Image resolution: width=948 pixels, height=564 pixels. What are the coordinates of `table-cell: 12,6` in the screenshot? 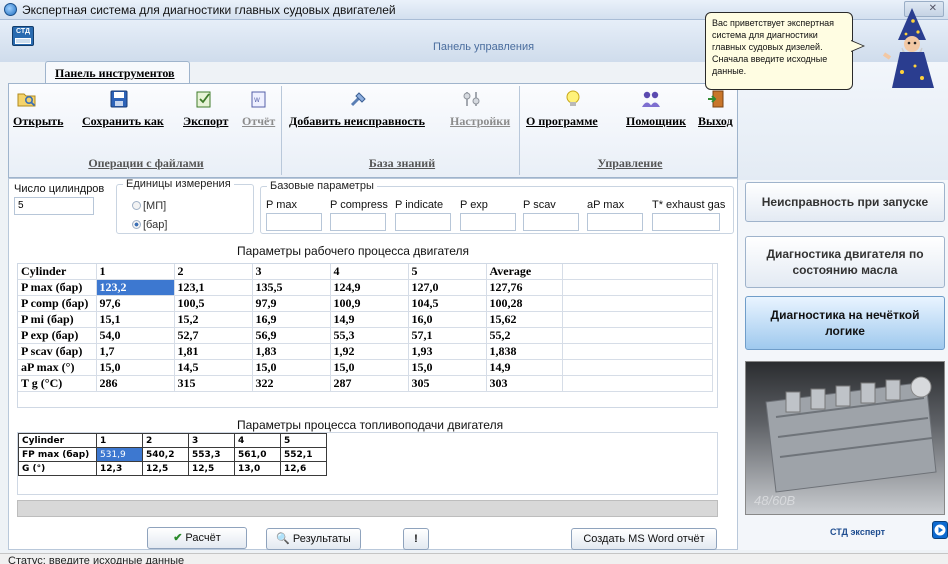 It's located at (303, 468).